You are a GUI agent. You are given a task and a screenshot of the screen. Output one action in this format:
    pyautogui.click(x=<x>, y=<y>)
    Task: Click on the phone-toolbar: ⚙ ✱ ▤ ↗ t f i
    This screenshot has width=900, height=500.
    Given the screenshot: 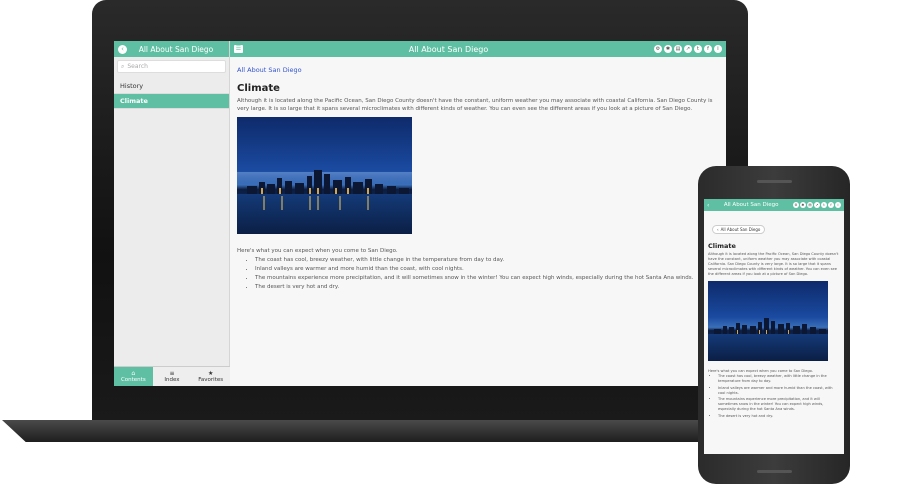 What is the action you would take?
    pyautogui.click(x=817, y=205)
    